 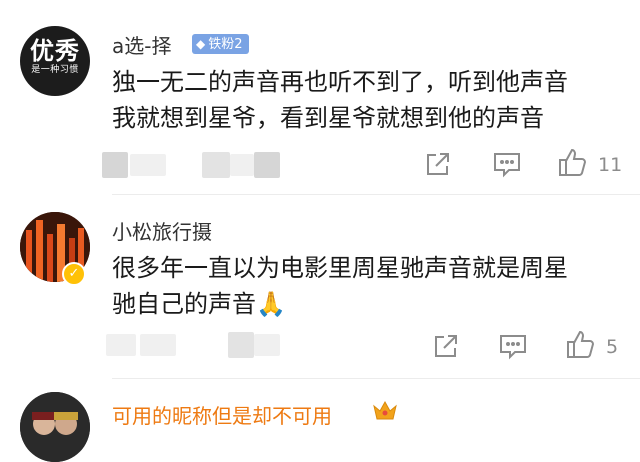 What do you see at coordinates (385, 412) in the screenshot?
I see `crown-icon` at bounding box center [385, 412].